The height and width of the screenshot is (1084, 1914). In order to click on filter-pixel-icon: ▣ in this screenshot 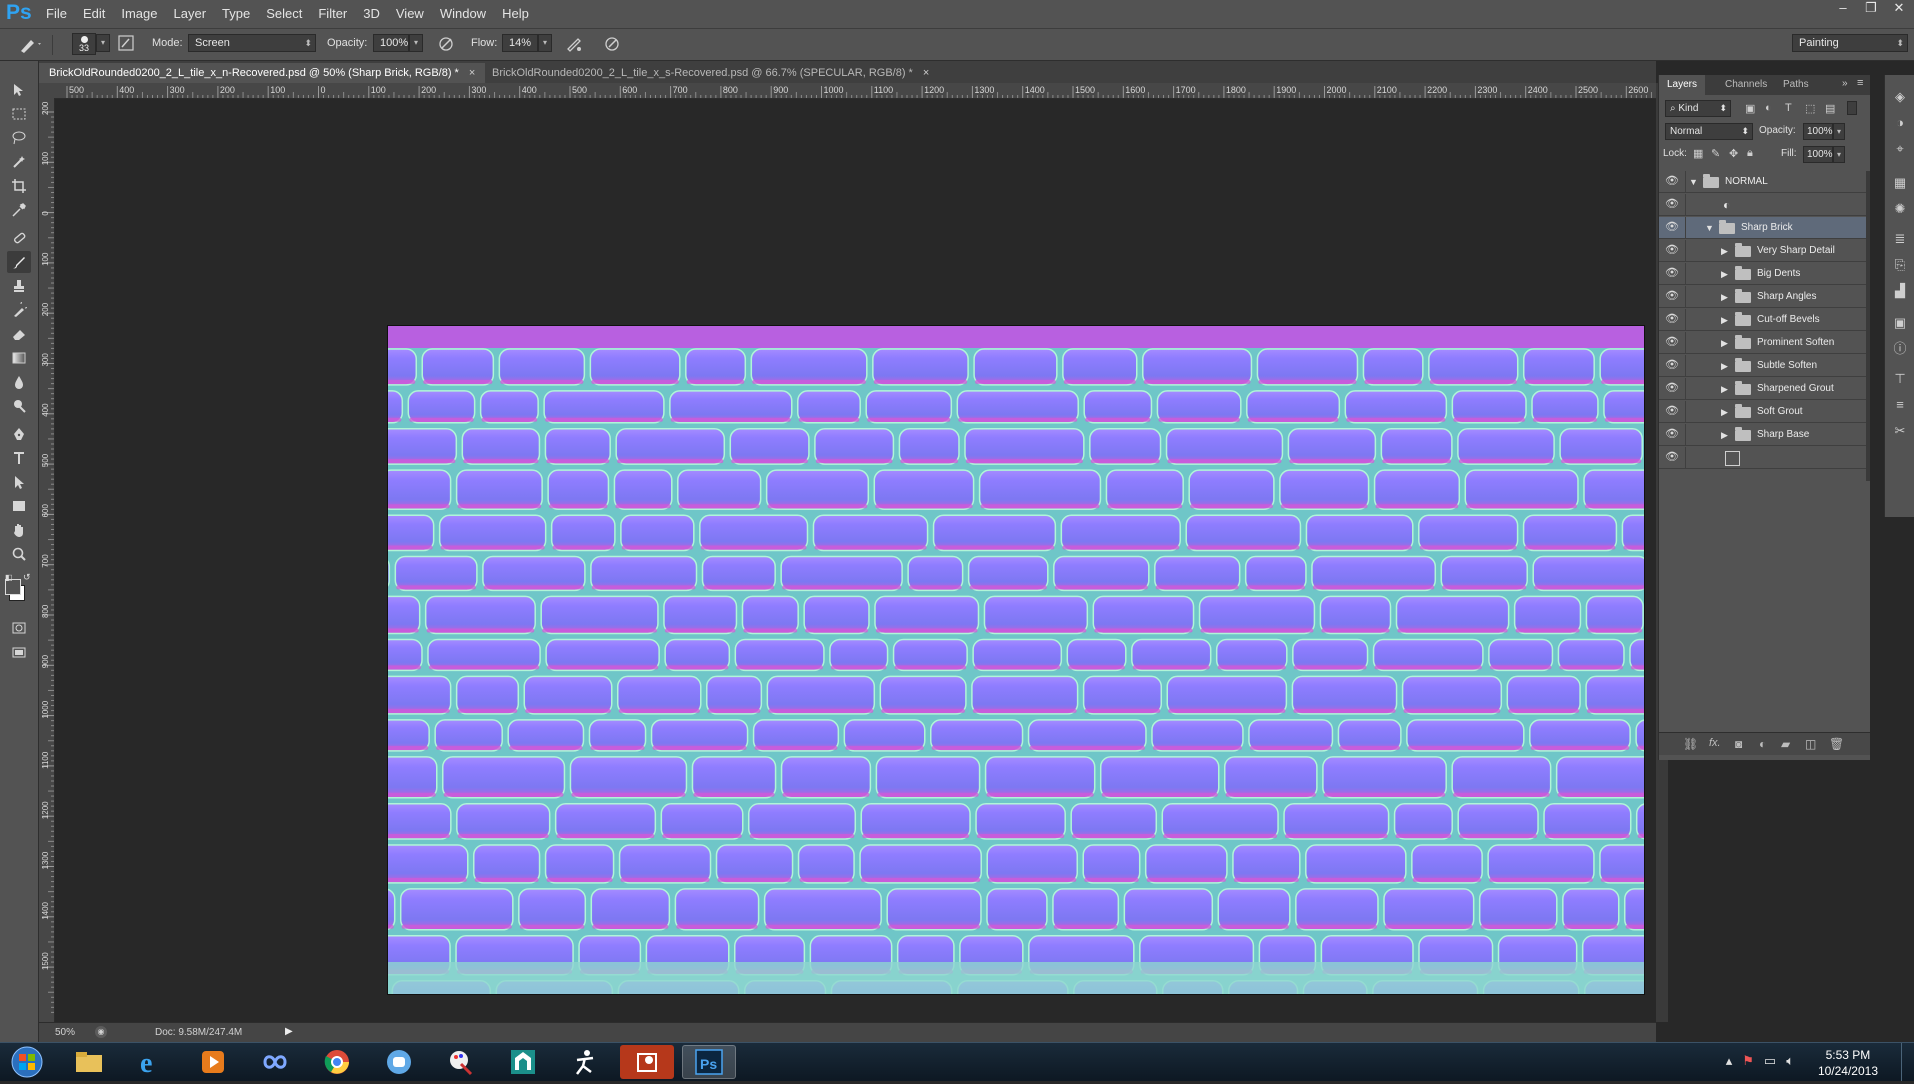, I will do `click(1750, 108)`.